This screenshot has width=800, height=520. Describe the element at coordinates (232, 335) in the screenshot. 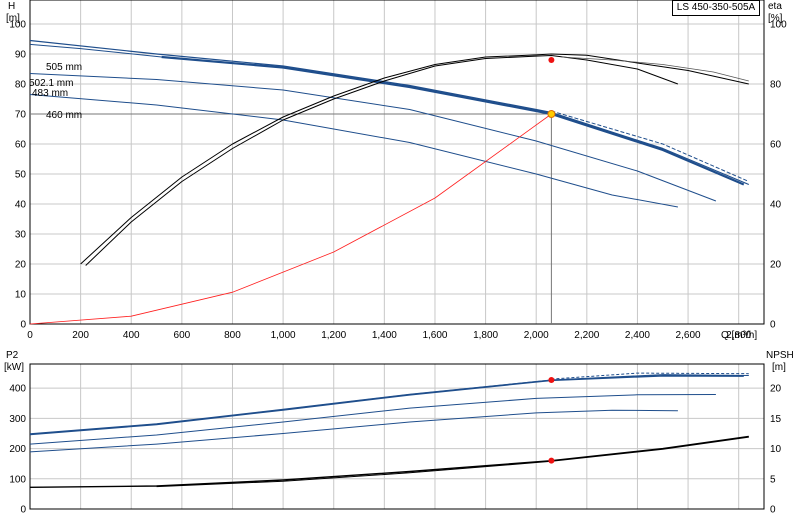

I see `x-tick-label: 800` at that location.